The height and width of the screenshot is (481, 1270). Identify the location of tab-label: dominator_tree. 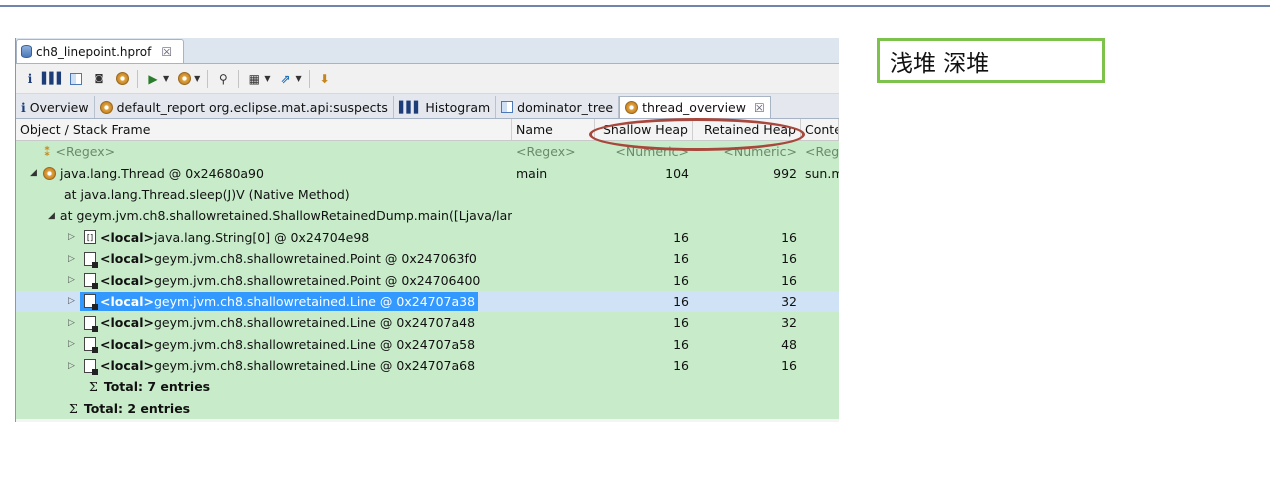
(565, 107).